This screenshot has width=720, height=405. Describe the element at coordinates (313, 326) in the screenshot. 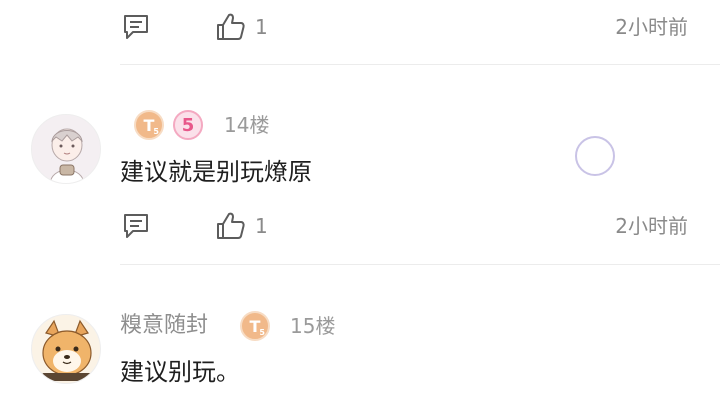

I see `floor-label: 15楼` at that location.